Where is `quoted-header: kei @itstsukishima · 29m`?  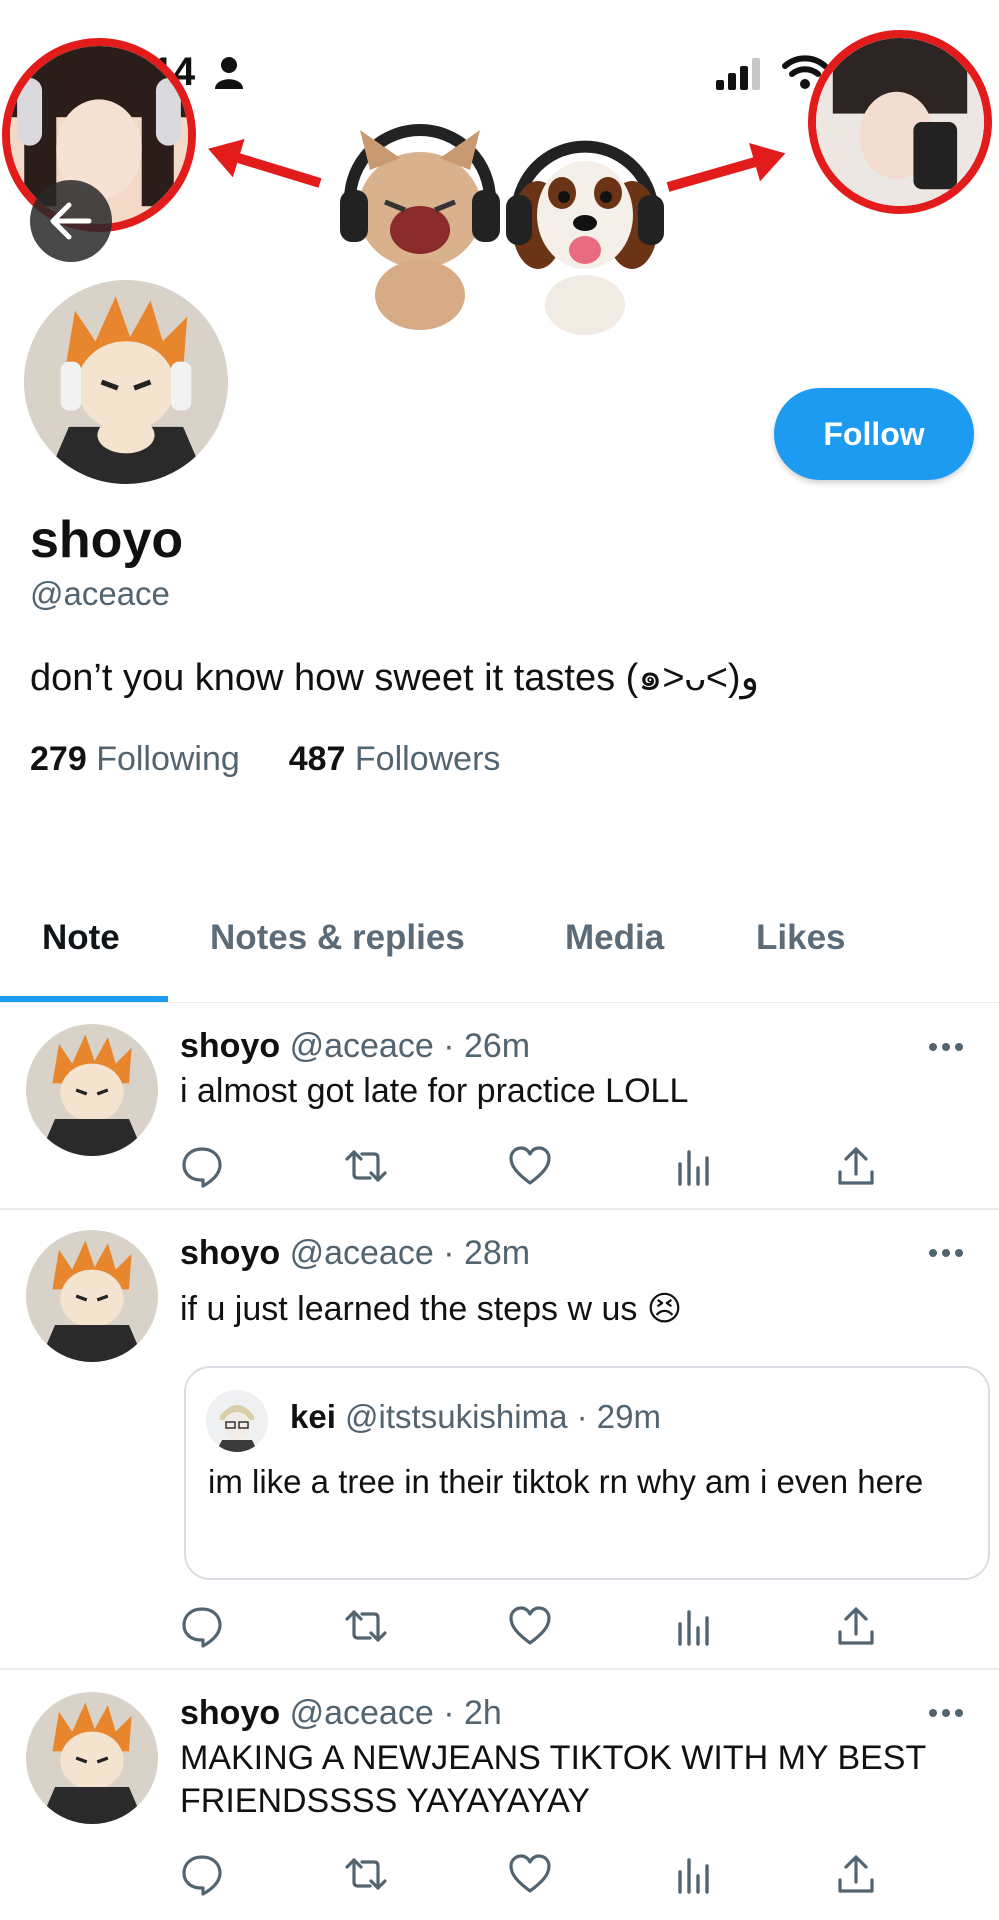
quoted-header: kei @itstsukishima · 29m is located at coordinates (475, 1417).